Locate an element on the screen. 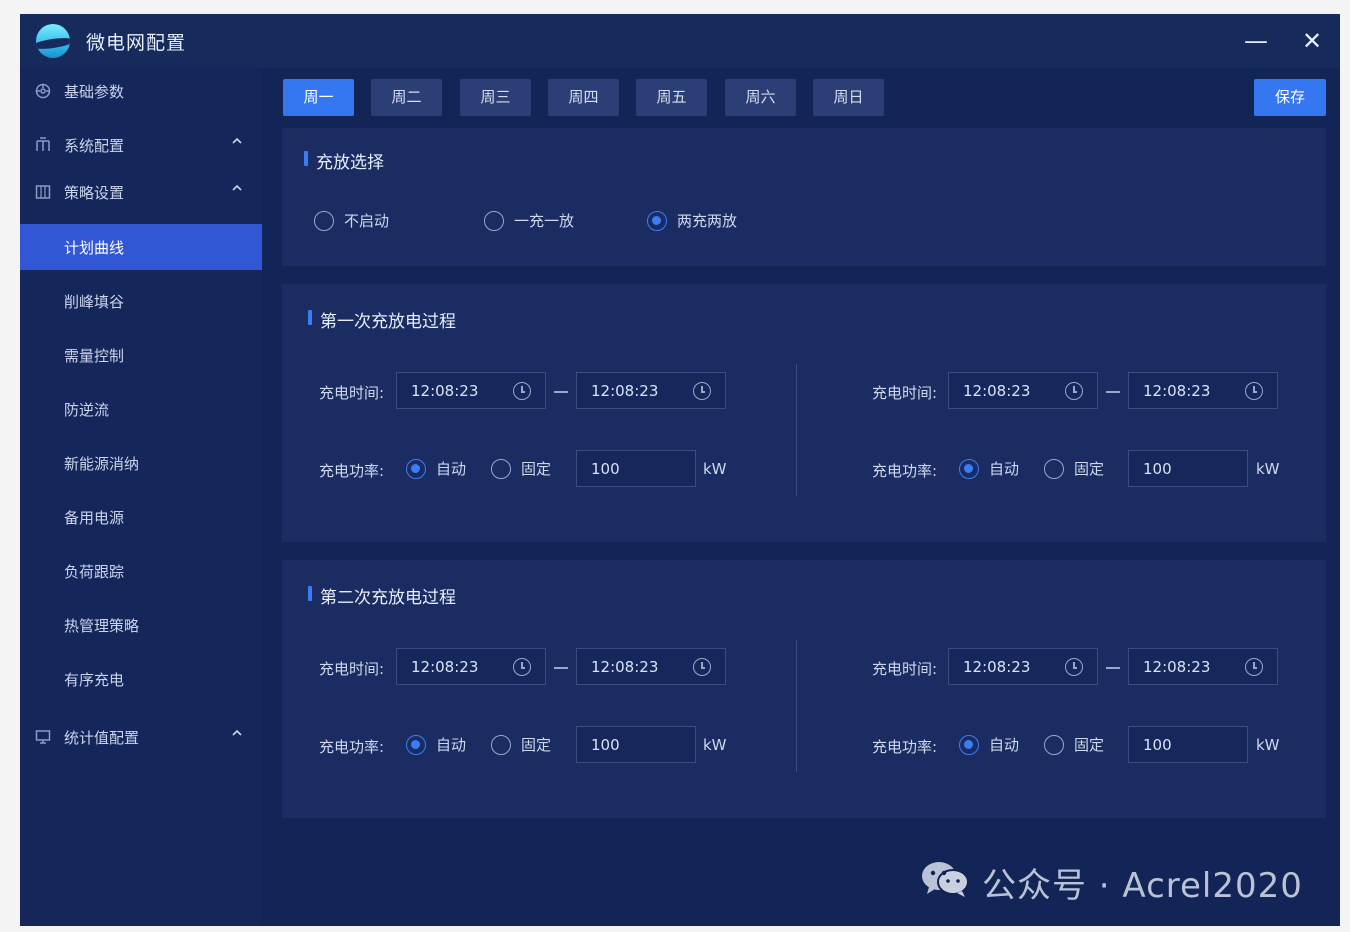  minimize-button: — is located at coordinates (1256, 41).